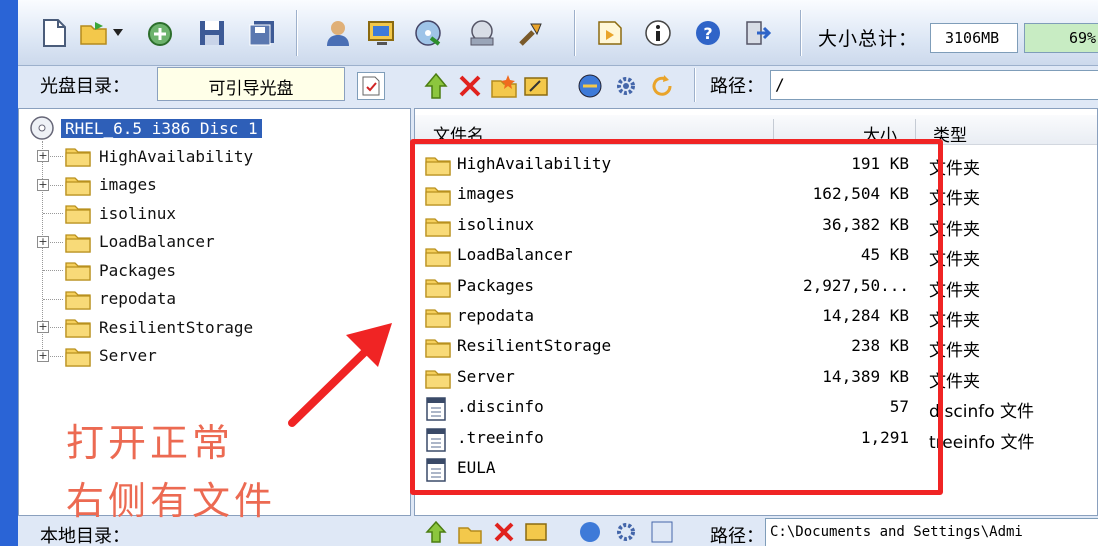 The height and width of the screenshot is (546, 1098). Describe the element at coordinates (251, 84) in the screenshot. I see `disc-type-field: 可引导光盘` at that location.